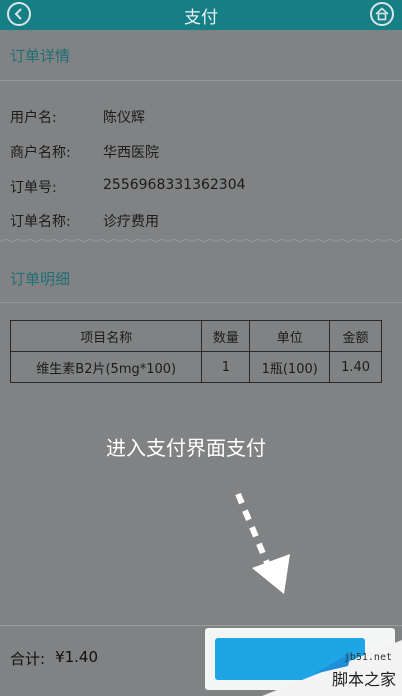 The image size is (402, 696). Describe the element at coordinates (355, 336) in the screenshot. I see `column-header: 金额` at that location.